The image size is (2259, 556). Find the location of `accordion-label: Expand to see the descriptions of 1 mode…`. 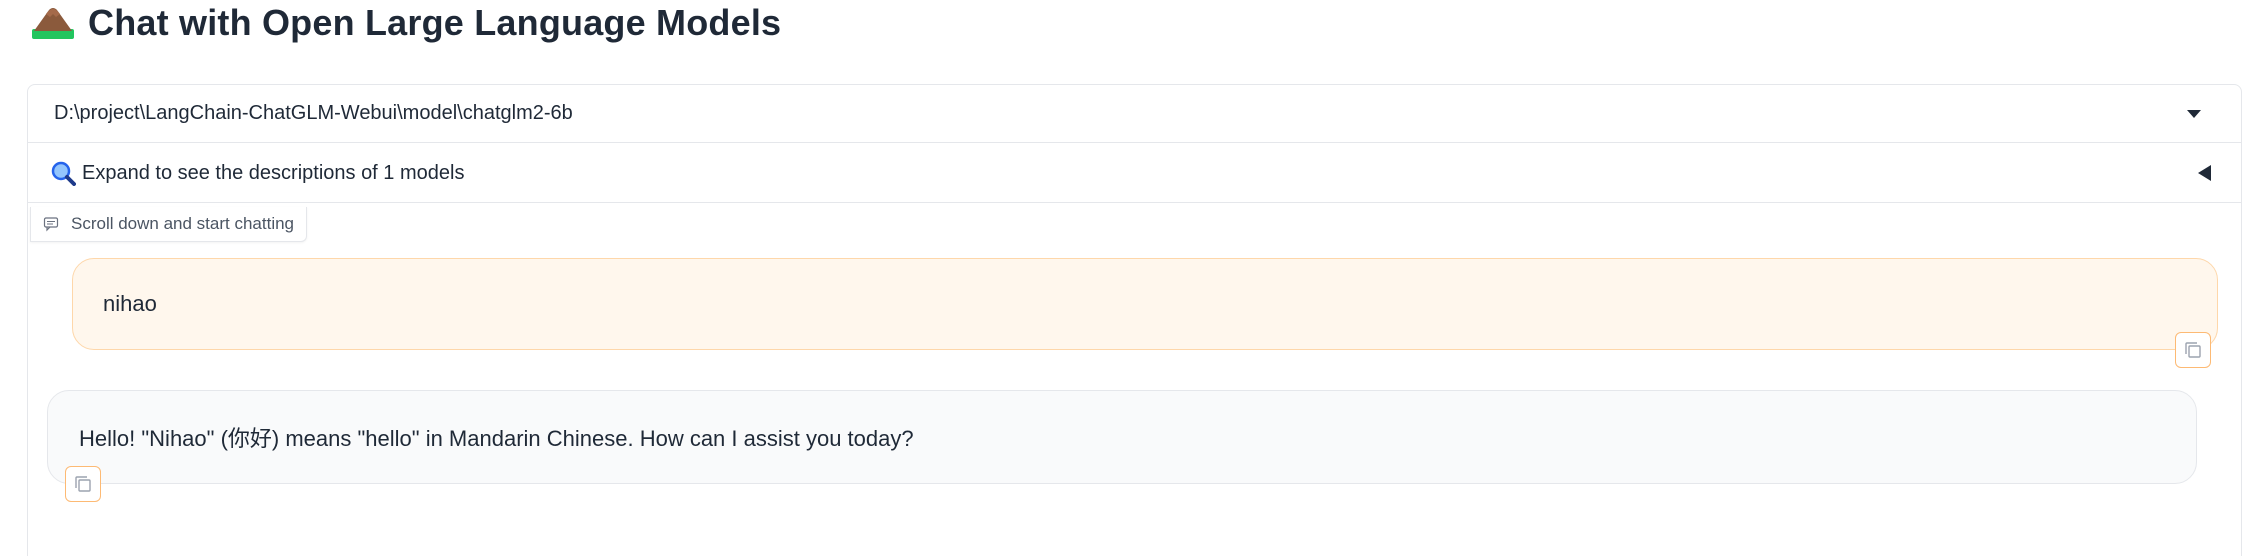

accordion-label: Expand to see the descriptions of 1 mode… is located at coordinates (273, 172).